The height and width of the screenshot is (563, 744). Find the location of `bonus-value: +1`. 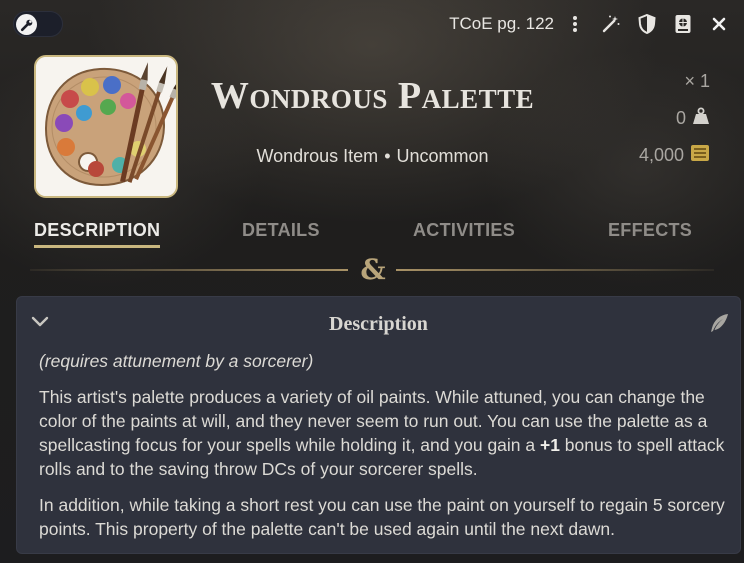

bonus-value: +1 is located at coordinates (549, 445).